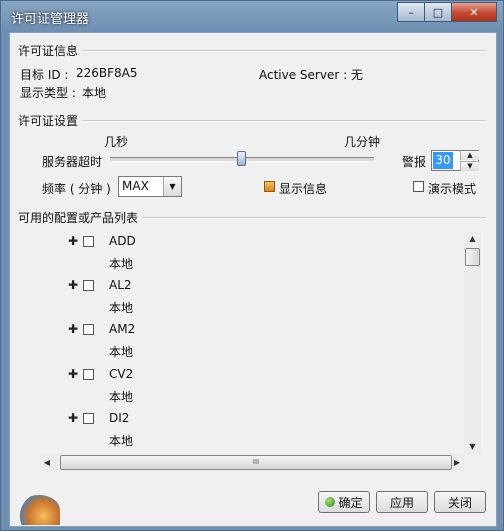 The height and width of the screenshot is (531, 504). I want to click on cancel-button: 关闭, so click(460, 502).